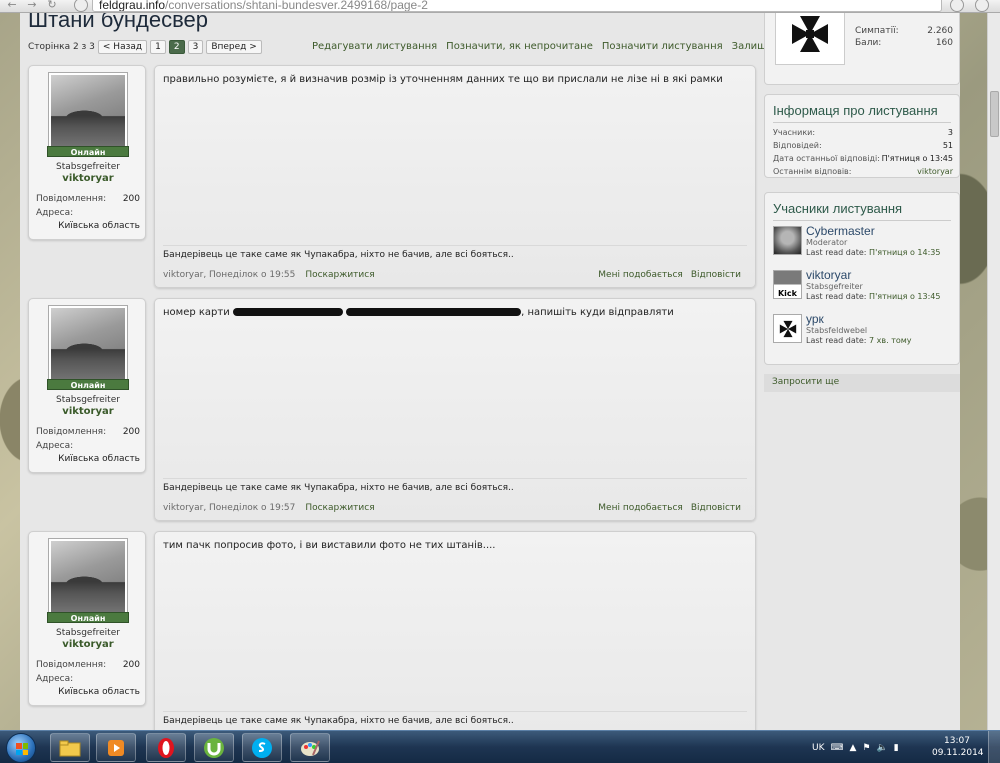  Describe the element at coordinates (982, 6) in the screenshot. I see `menu-icon` at that location.